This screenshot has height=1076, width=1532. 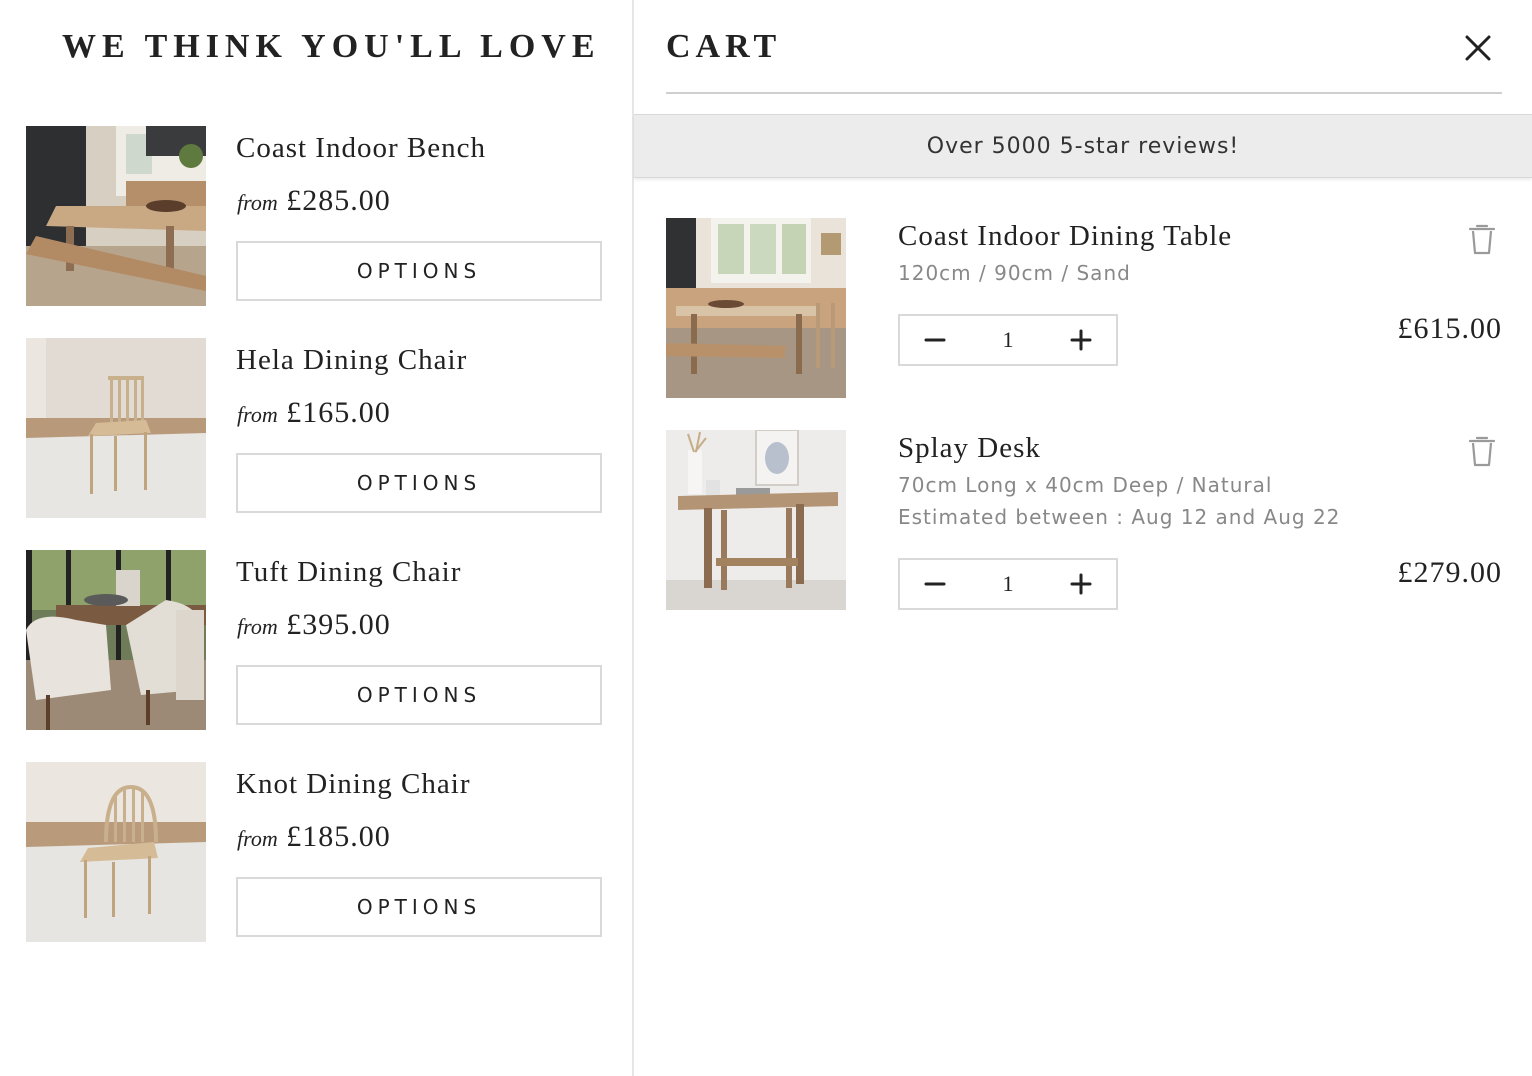 I want to click on product-price: from £285.00, so click(x=314, y=201).